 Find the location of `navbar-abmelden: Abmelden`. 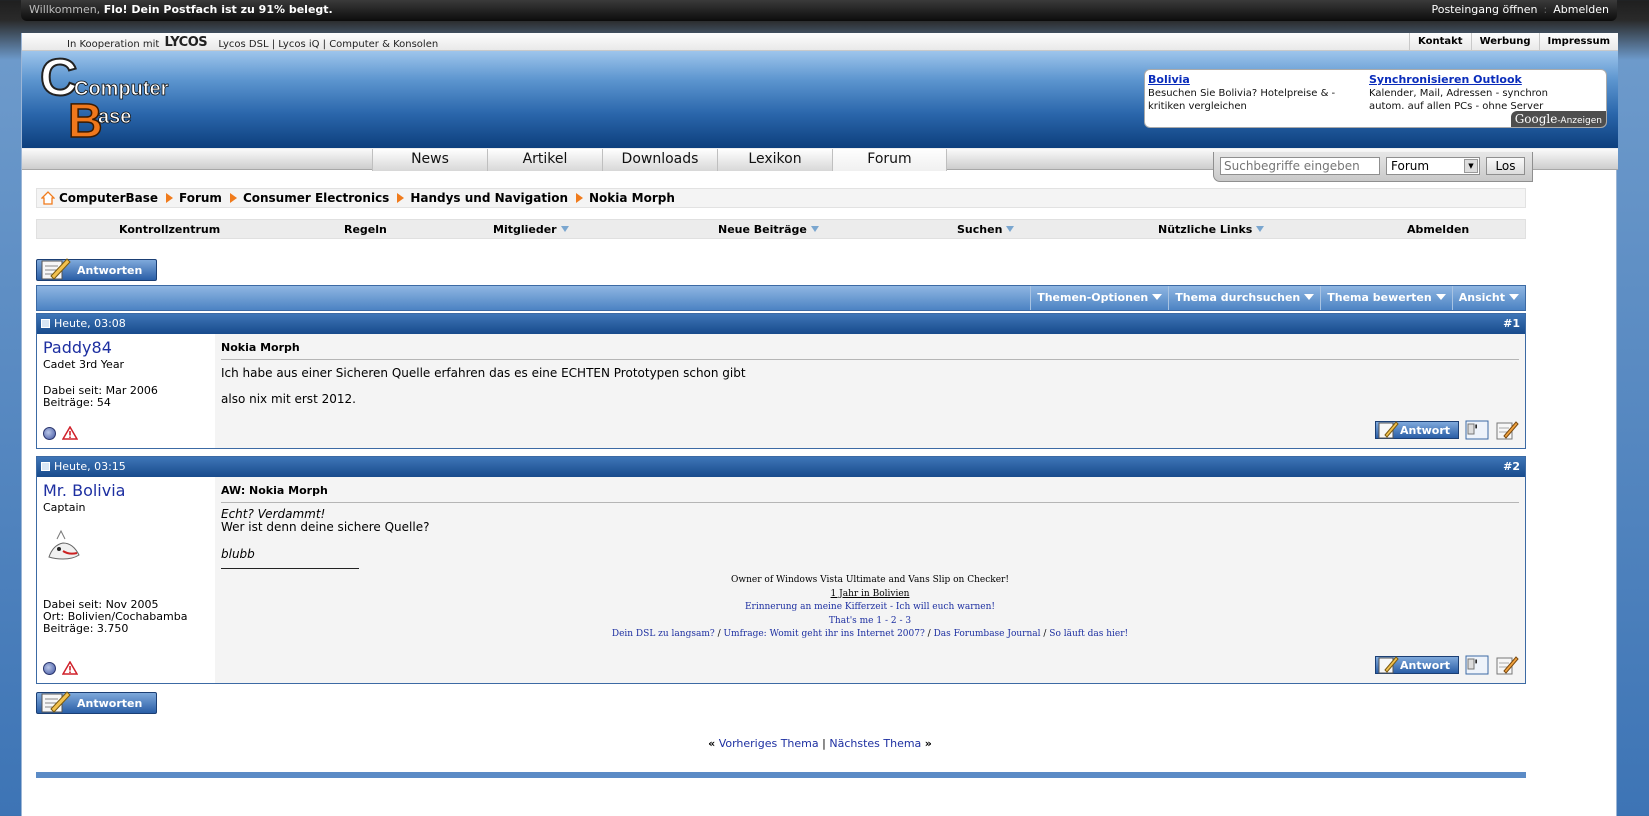

navbar-abmelden: Abmelden is located at coordinates (1438, 229).